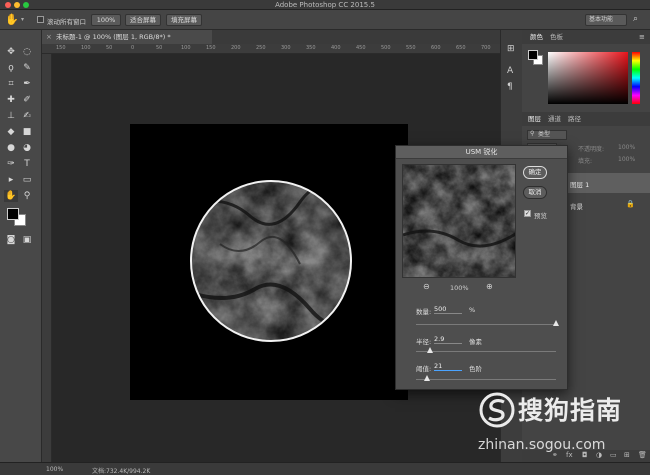  What do you see at coordinates (459, 288) in the screenshot?
I see `preview-zoom-value: 100%` at bounding box center [459, 288].